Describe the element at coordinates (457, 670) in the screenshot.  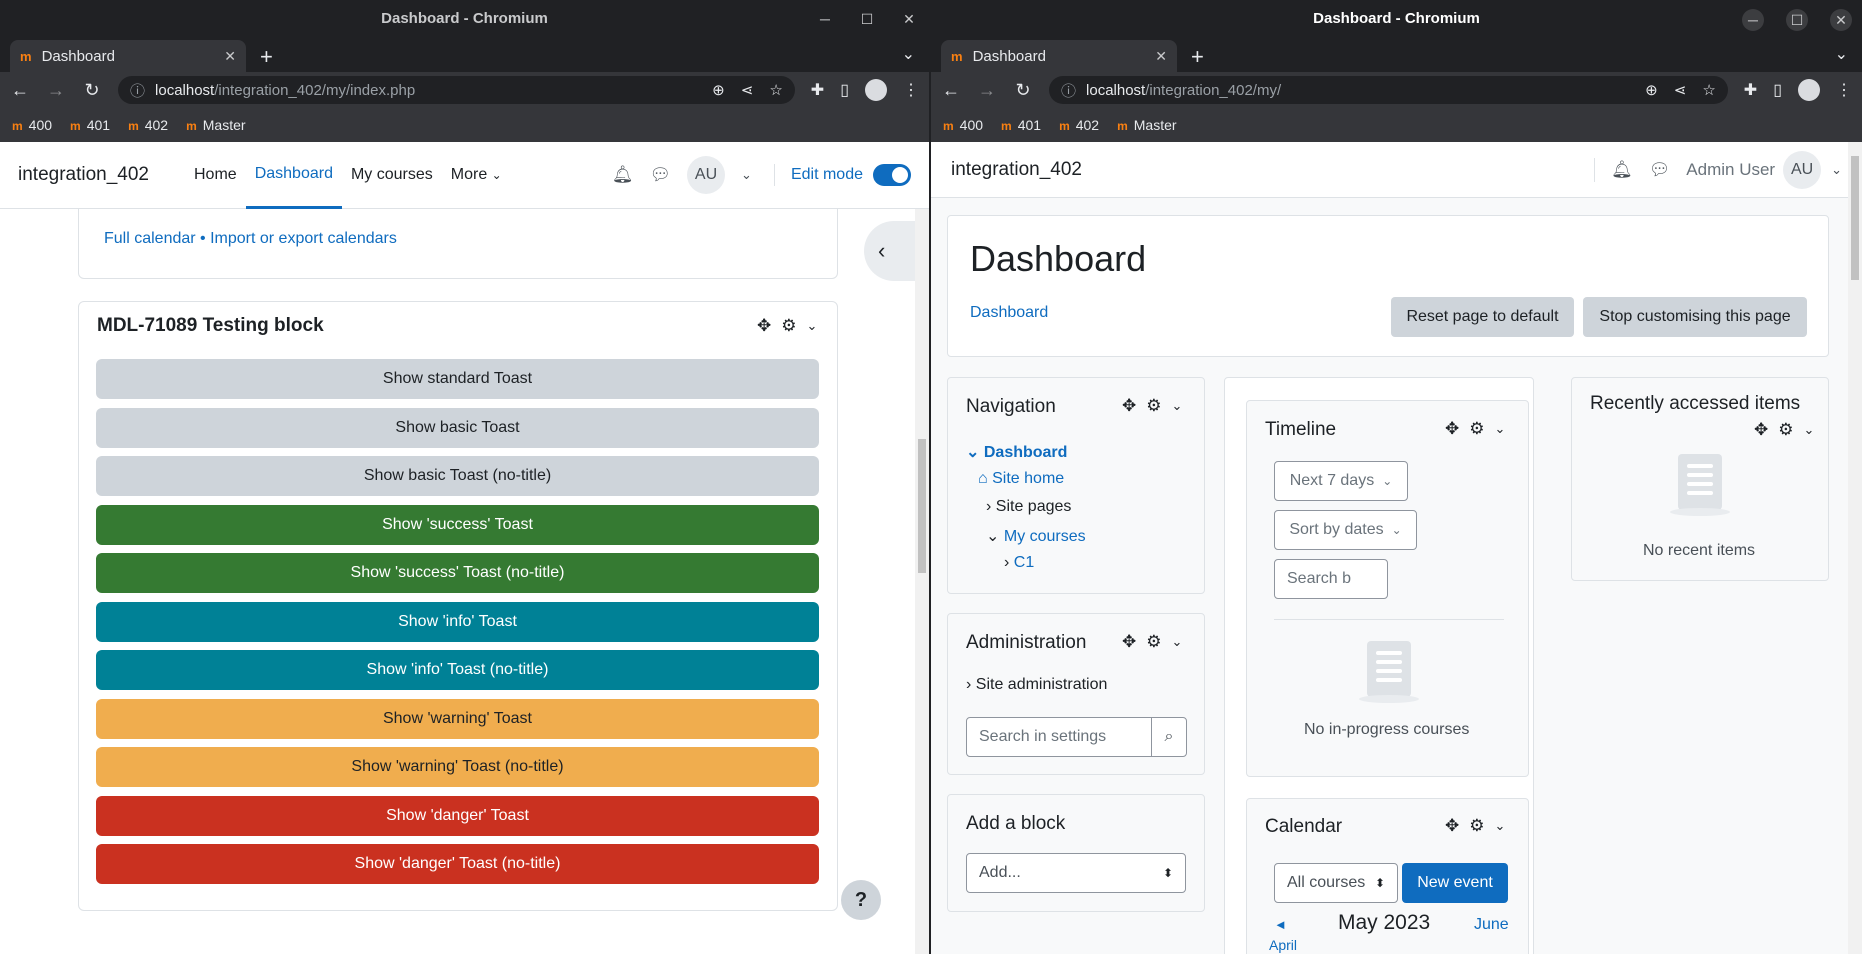
I see `toast-button: Show 'info' Toast (no-title)` at that location.